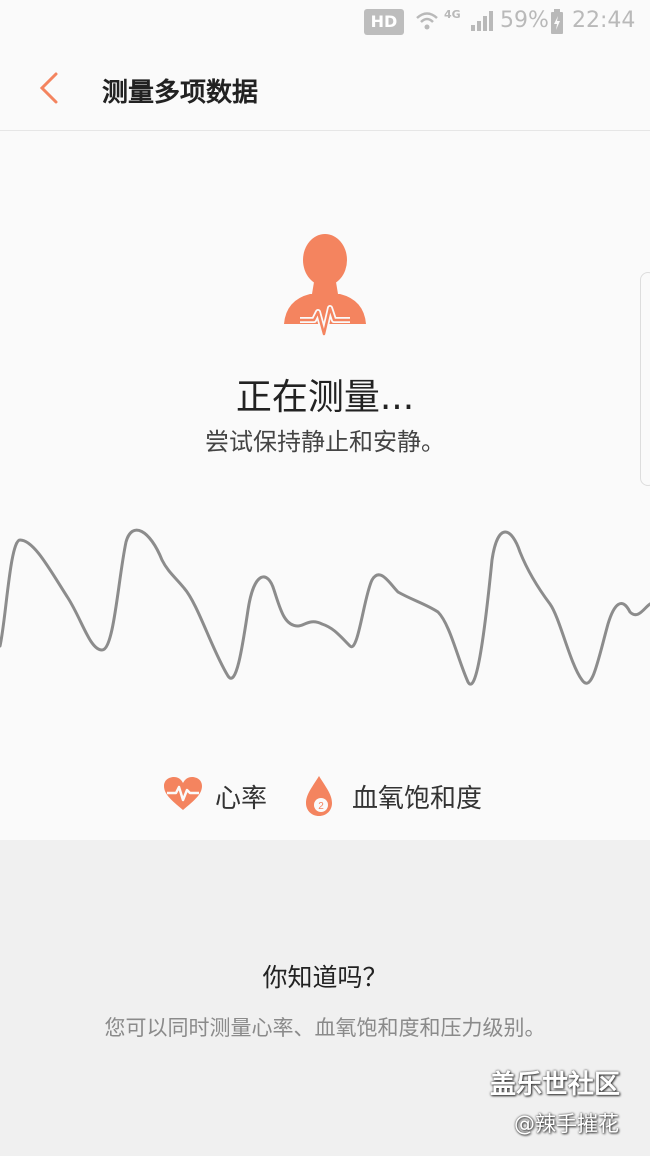 This screenshot has height=1156, width=650. What do you see at coordinates (524, 20) in the screenshot?
I see `battery-percent: 59%` at bounding box center [524, 20].